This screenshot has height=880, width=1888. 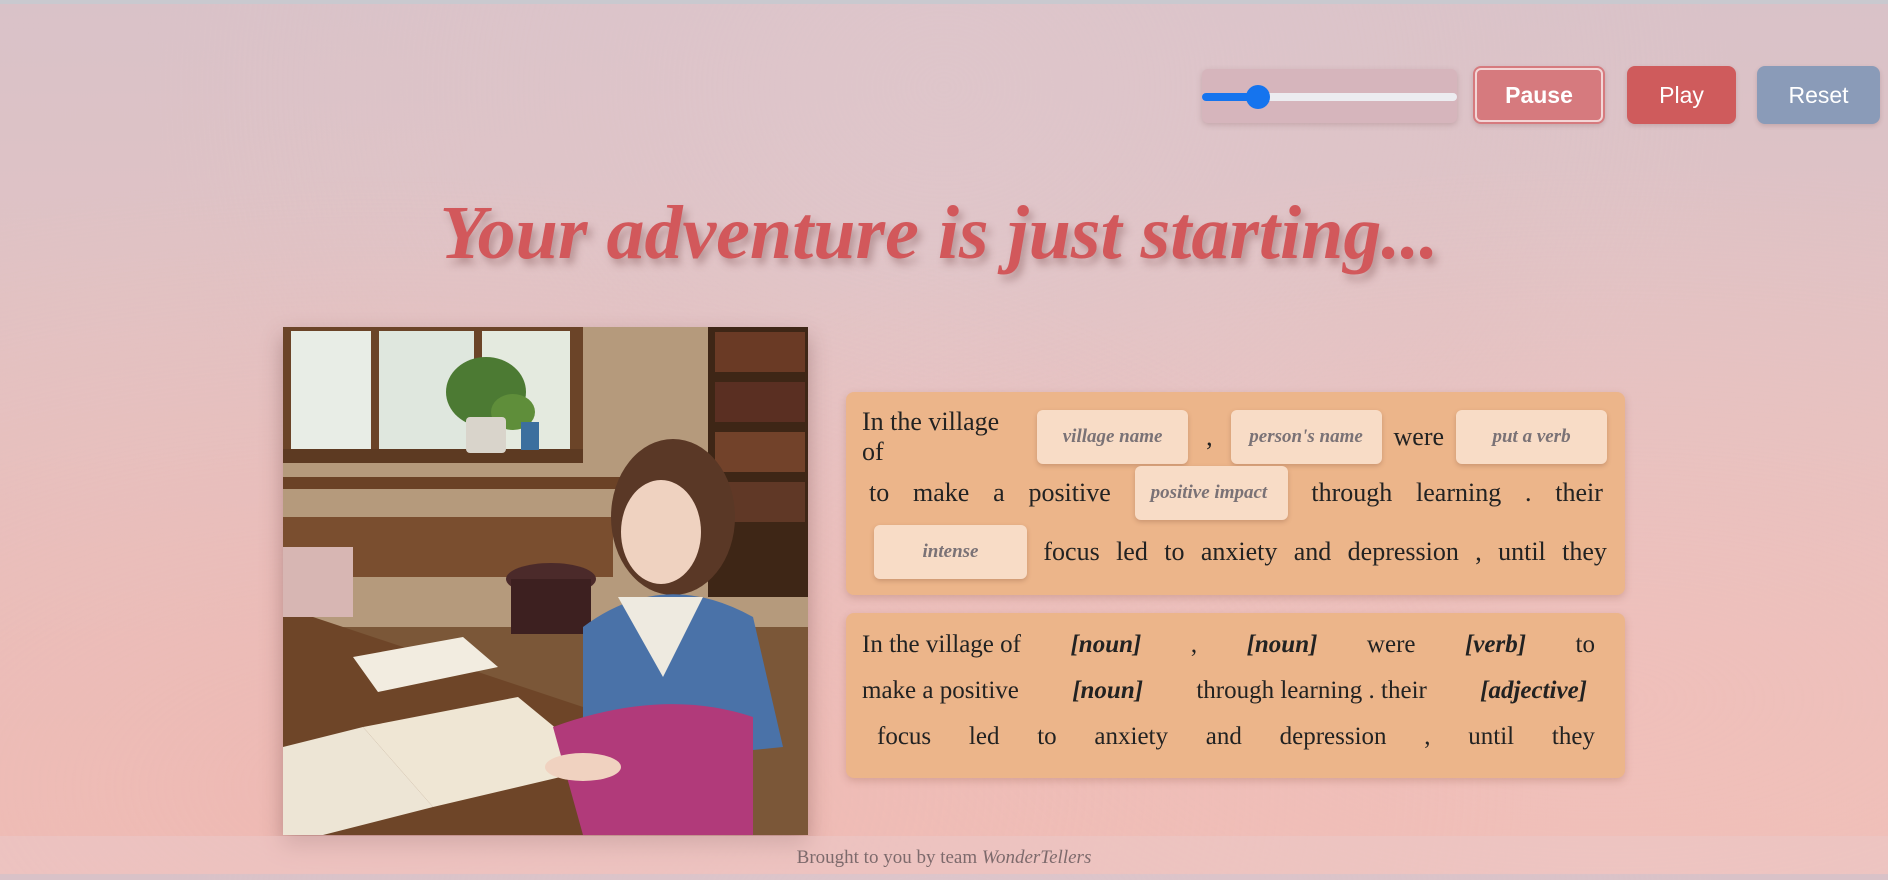 What do you see at coordinates (984, 736) in the screenshot?
I see `template-text: led` at bounding box center [984, 736].